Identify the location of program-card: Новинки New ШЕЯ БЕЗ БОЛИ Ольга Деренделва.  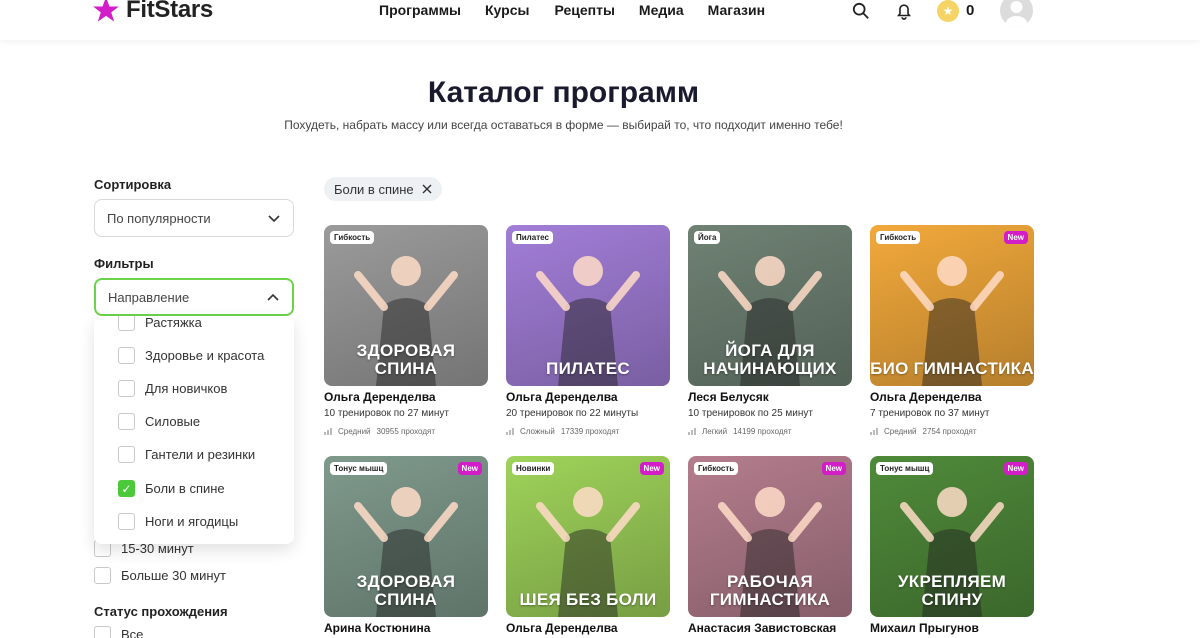
(588, 545).